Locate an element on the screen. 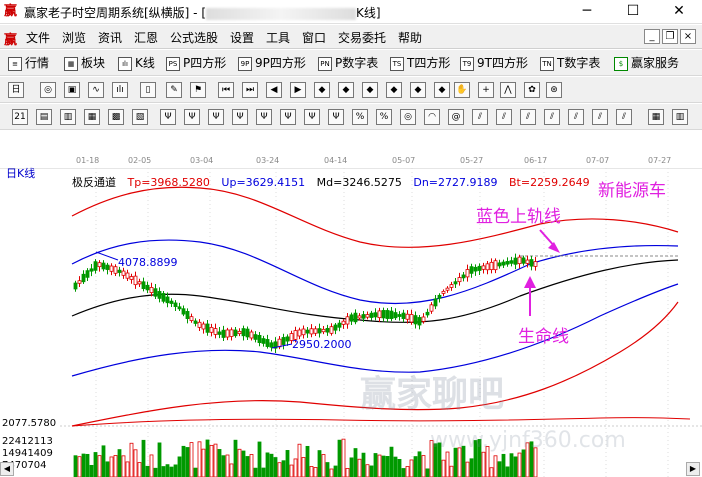  menu-file: 文件 is located at coordinates (38, 37).